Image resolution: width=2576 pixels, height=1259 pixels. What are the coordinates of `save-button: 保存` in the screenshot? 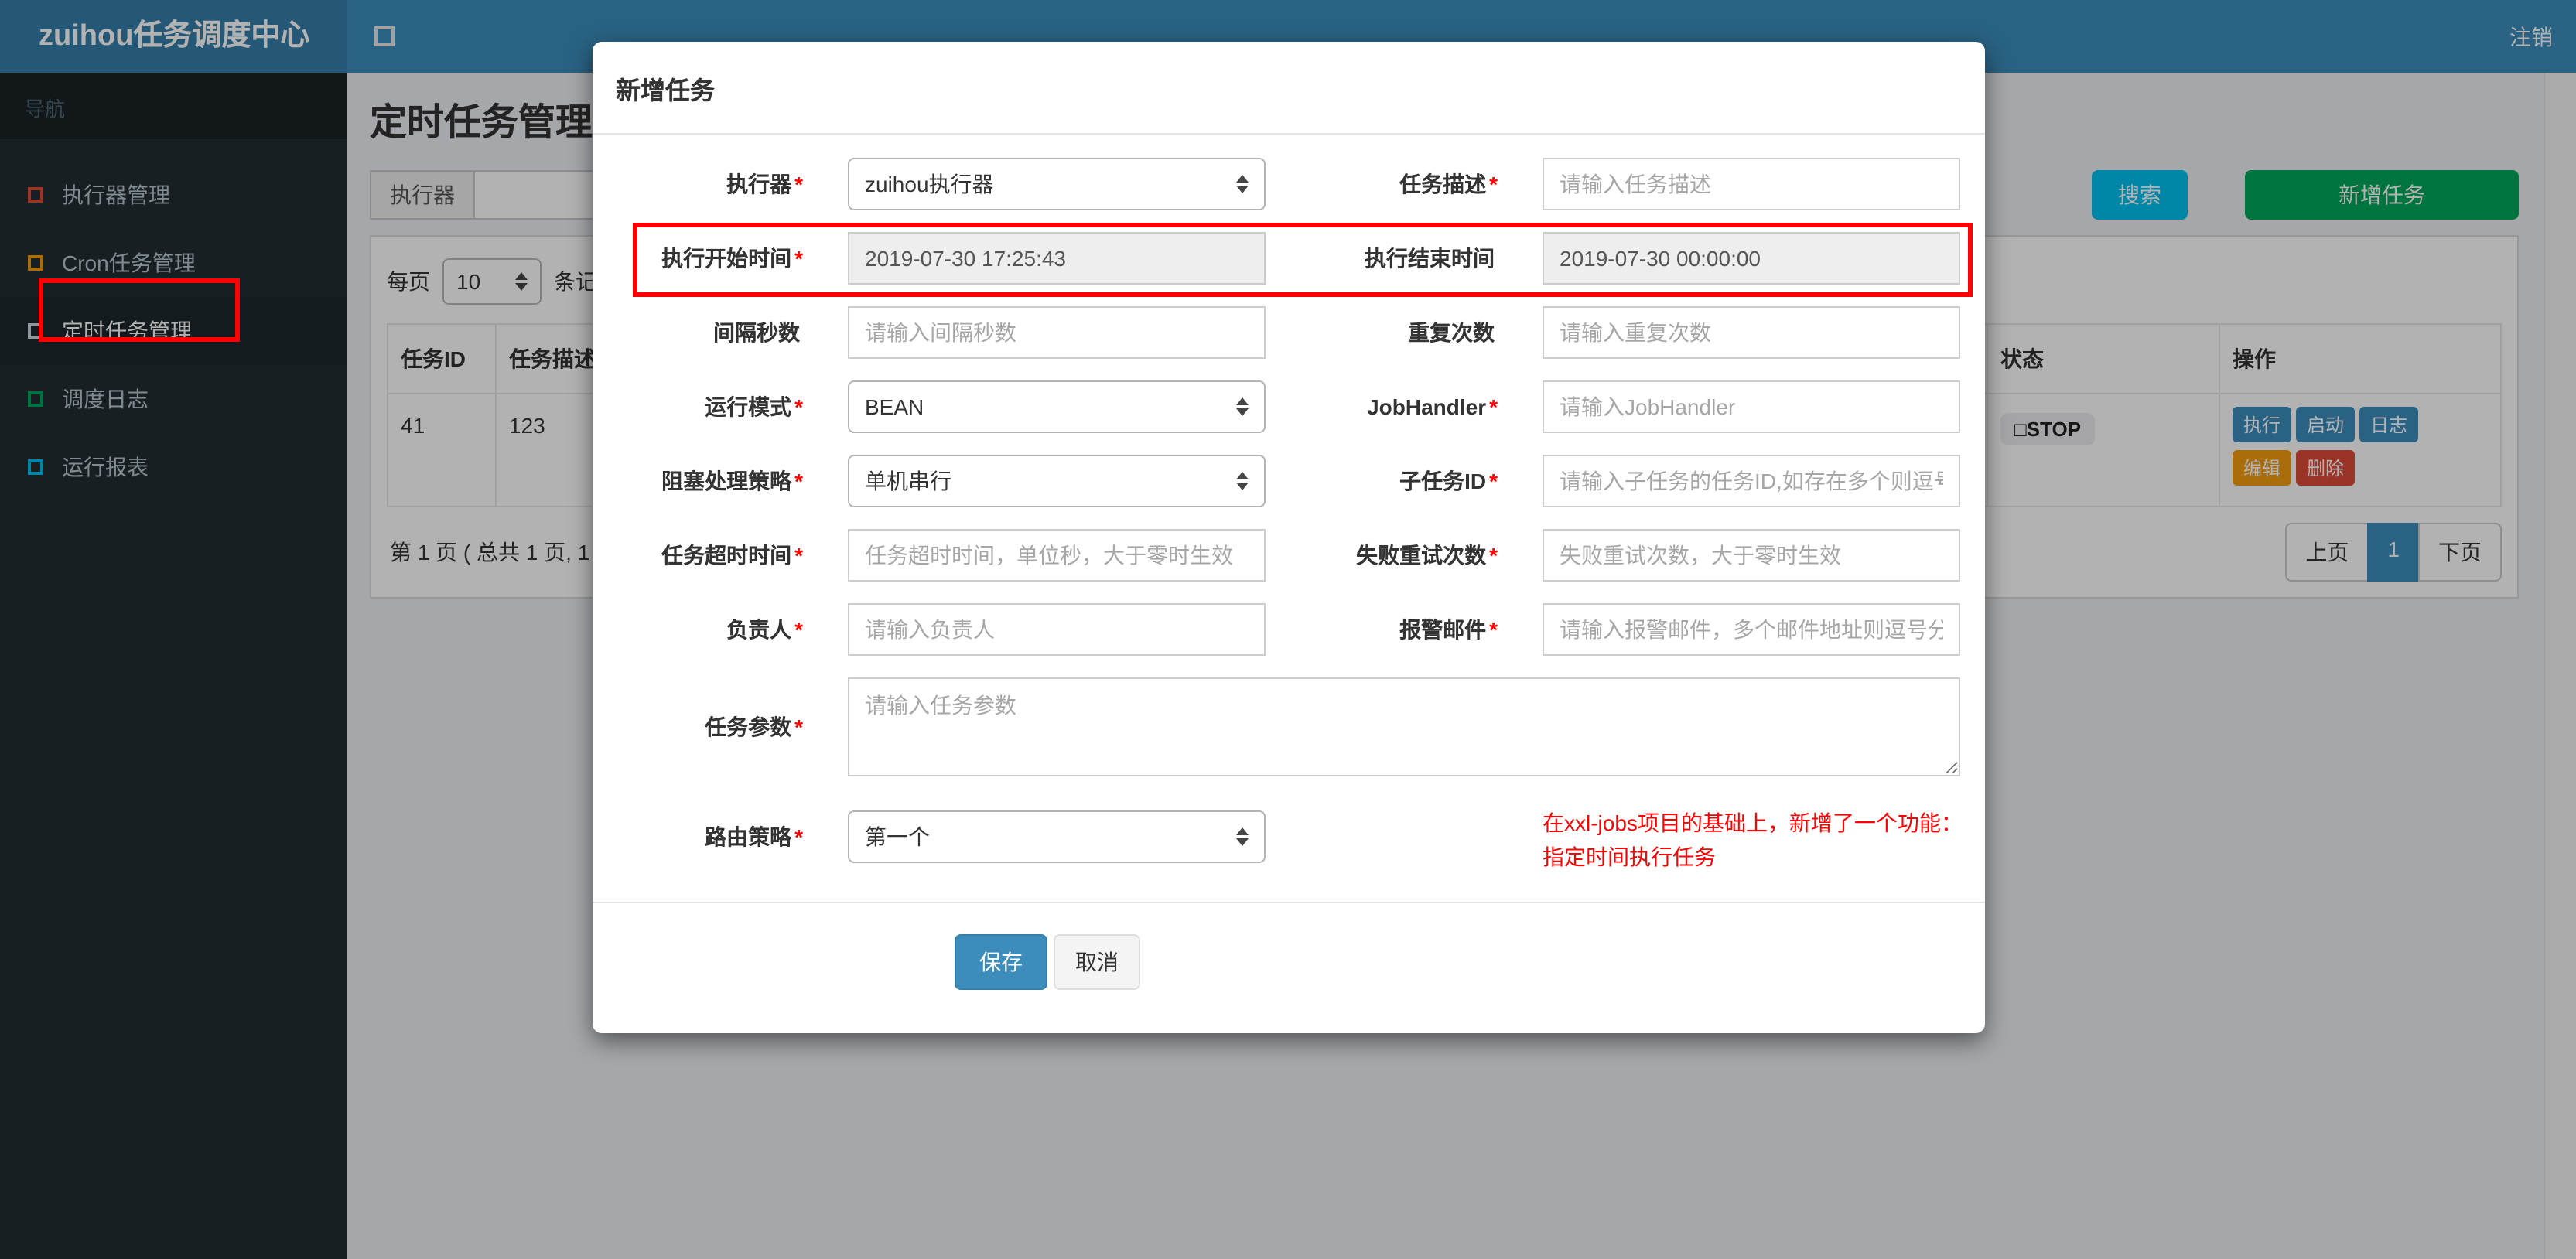 It's located at (1001, 962).